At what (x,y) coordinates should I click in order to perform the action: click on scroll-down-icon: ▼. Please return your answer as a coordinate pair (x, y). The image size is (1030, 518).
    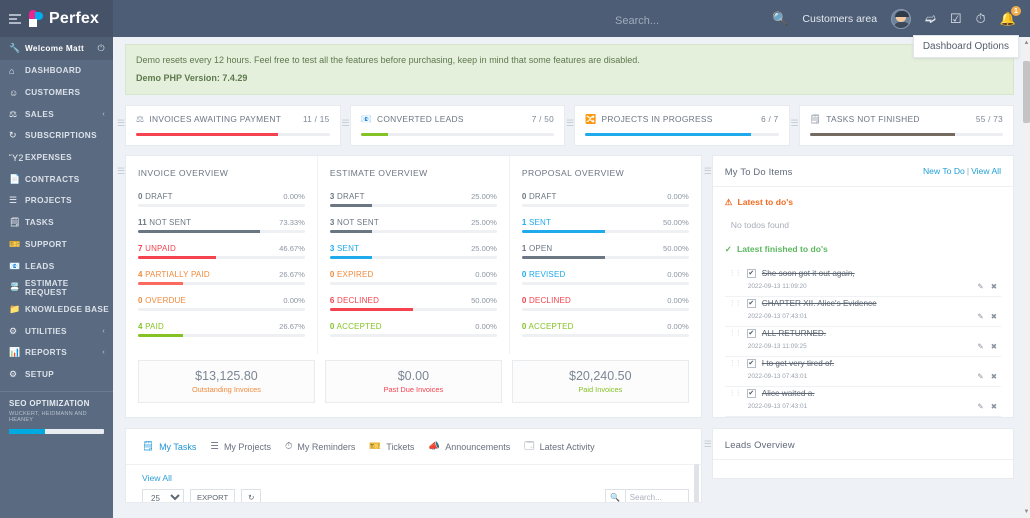
    Looking at the image, I should click on (1026, 512).